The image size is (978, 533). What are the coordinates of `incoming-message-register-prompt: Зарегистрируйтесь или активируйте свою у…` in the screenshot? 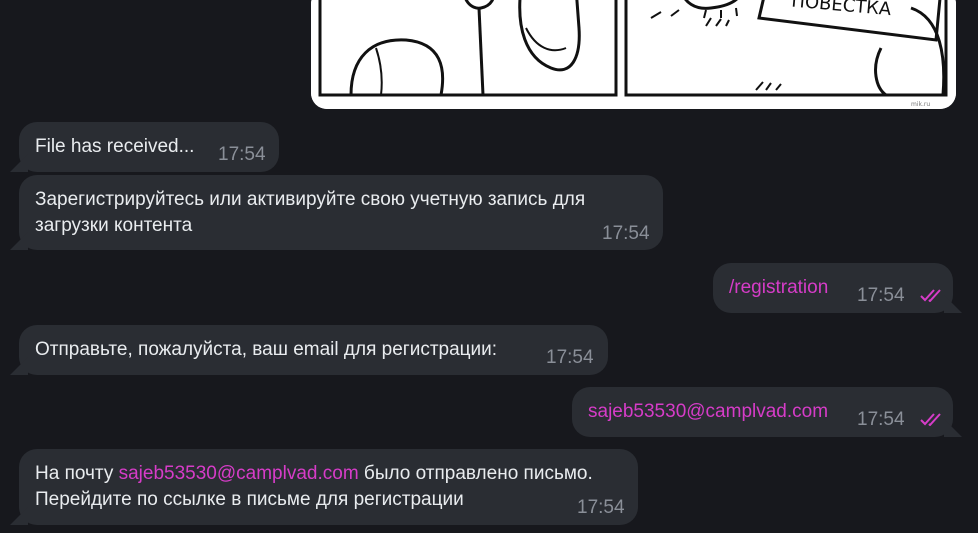 It's located at (341, 212).